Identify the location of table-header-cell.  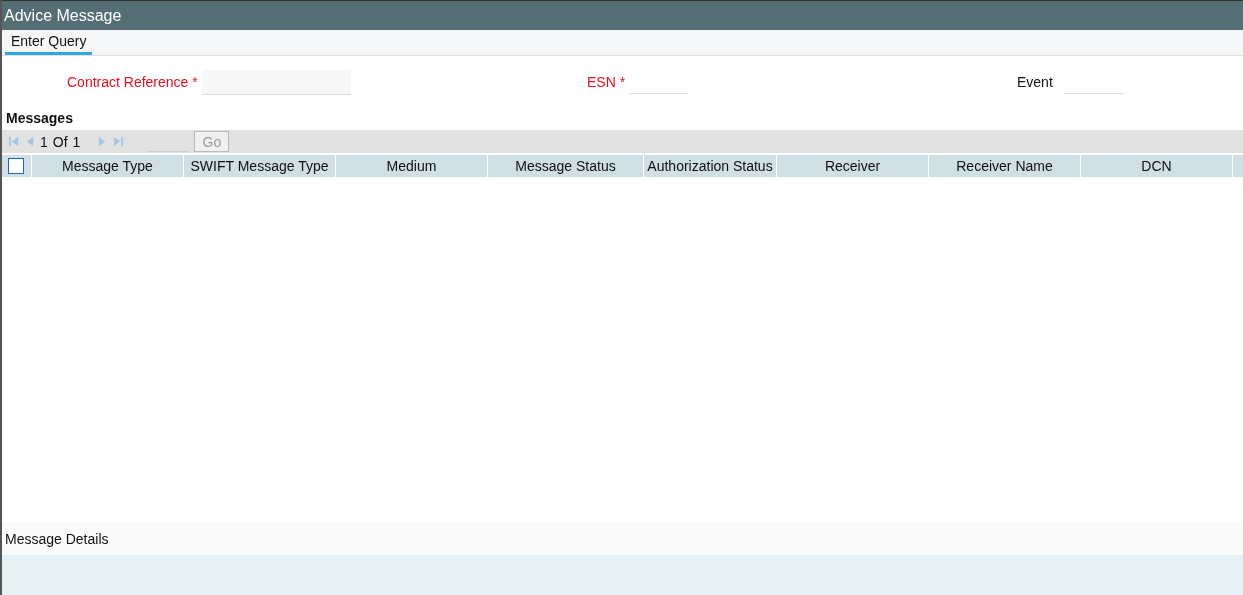
(1238, 166).